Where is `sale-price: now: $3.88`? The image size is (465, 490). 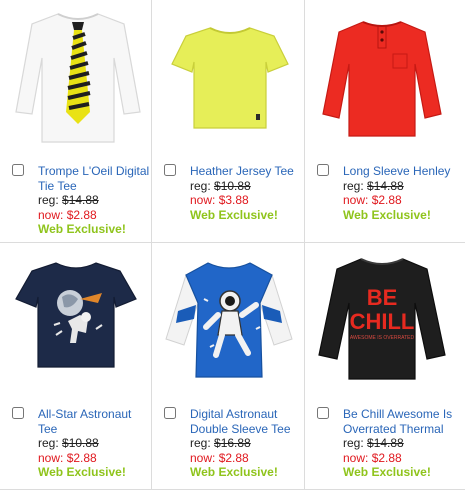 sale-price: now: $3.88 is located at coordinates (219, 200).